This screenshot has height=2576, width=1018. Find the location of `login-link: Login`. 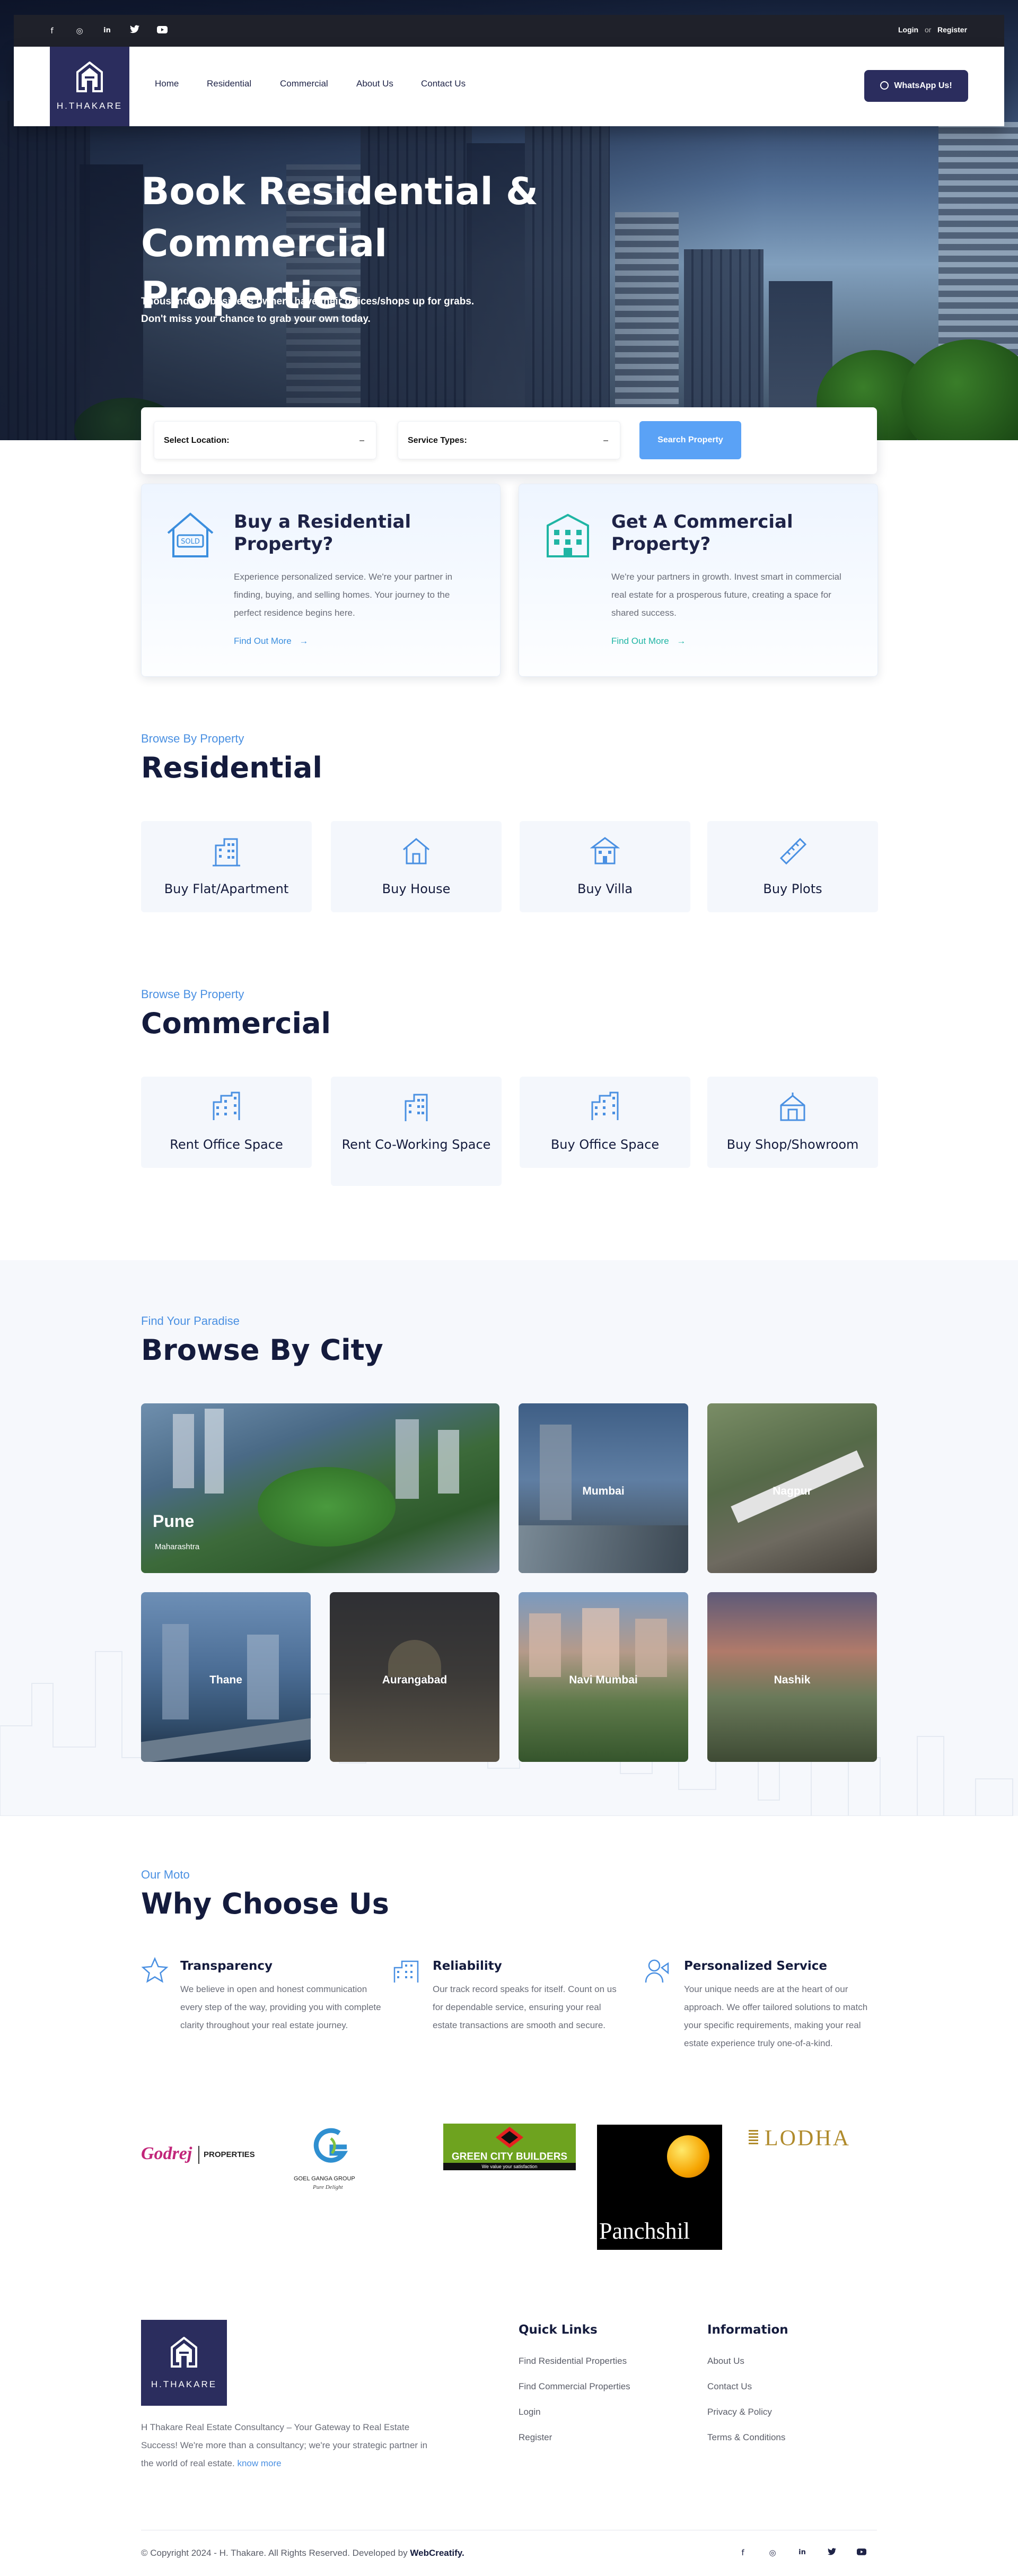

login-link: Login is located at coordinates (908, 29).